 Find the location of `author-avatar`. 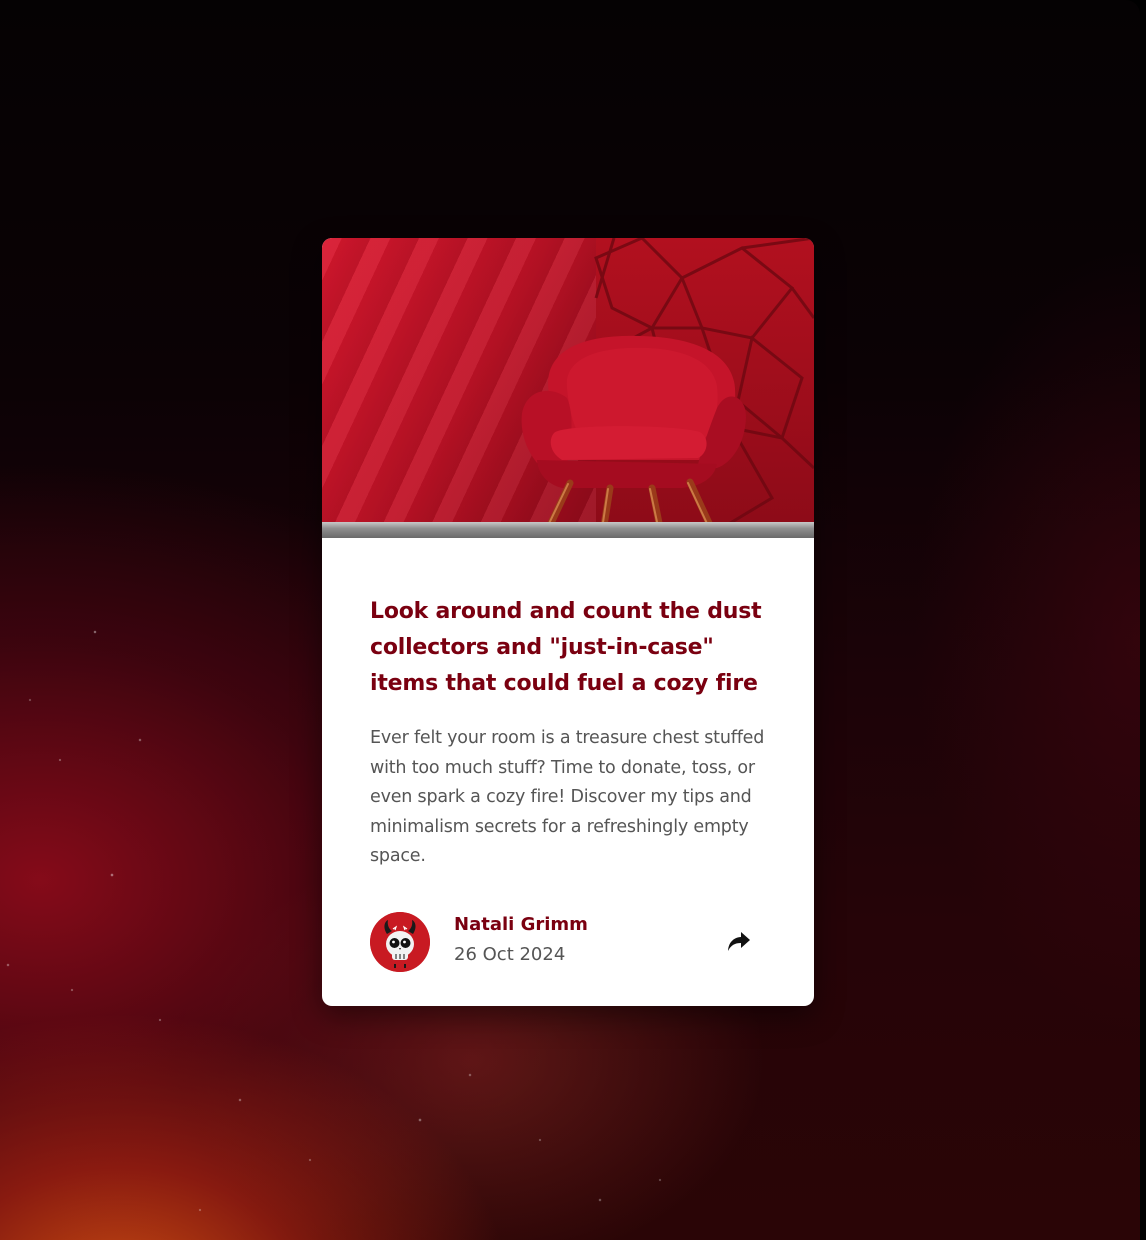

author-avatar is located at coordinates (400, 942).